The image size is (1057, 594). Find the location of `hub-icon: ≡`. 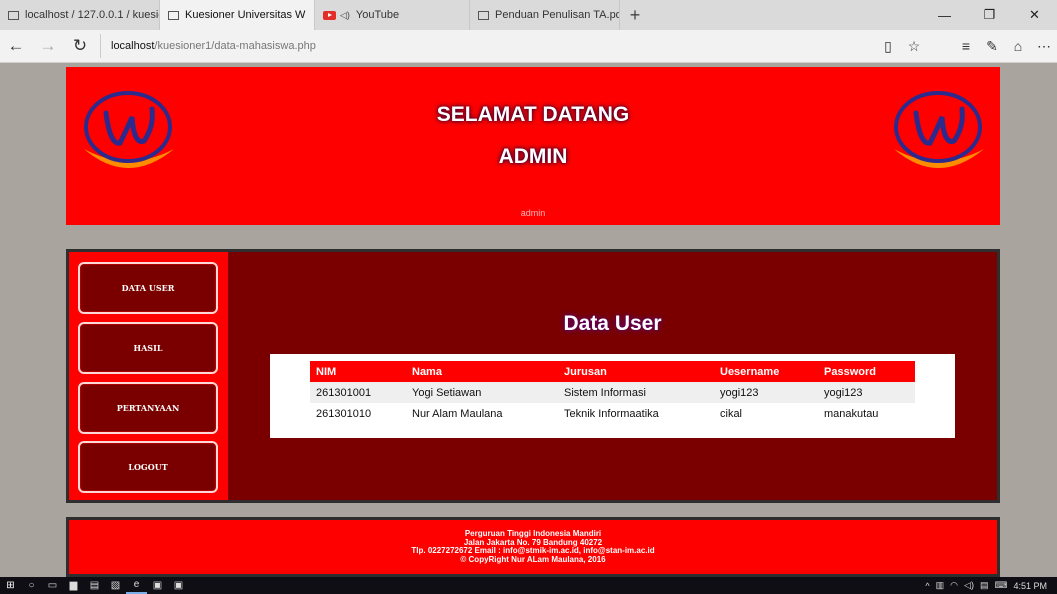

hub-icon: ≡ is located at coordinates (966, 46).